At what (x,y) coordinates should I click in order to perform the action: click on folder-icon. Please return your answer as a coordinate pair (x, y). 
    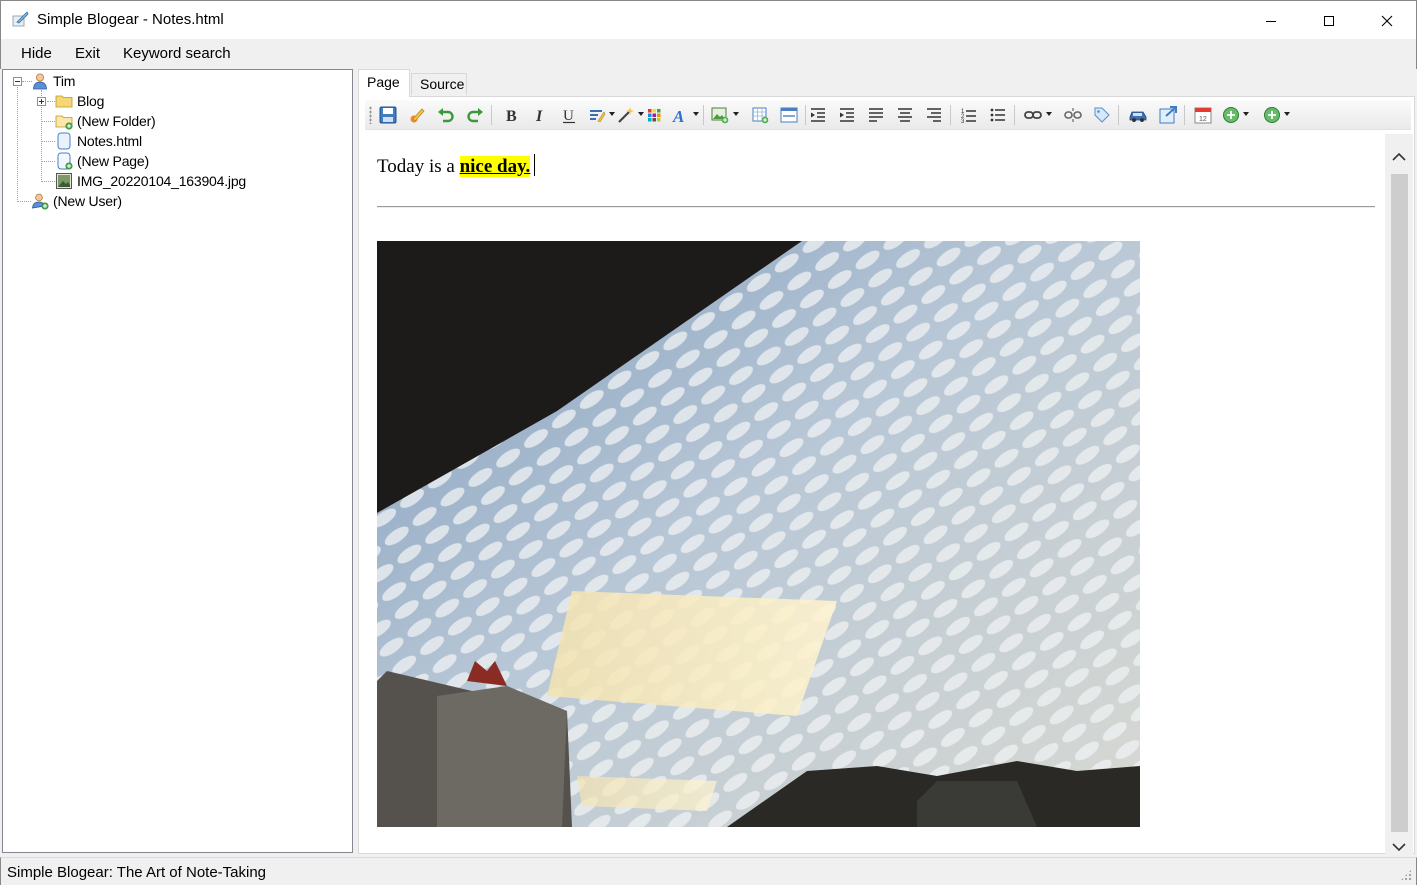
    Looking at the image, I should click on (64, 101).